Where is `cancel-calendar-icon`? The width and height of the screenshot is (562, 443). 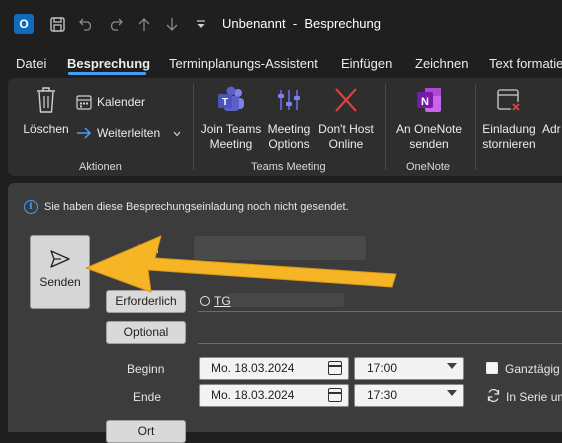 cancel-calendar-icon is located at coordinates (509, 102).